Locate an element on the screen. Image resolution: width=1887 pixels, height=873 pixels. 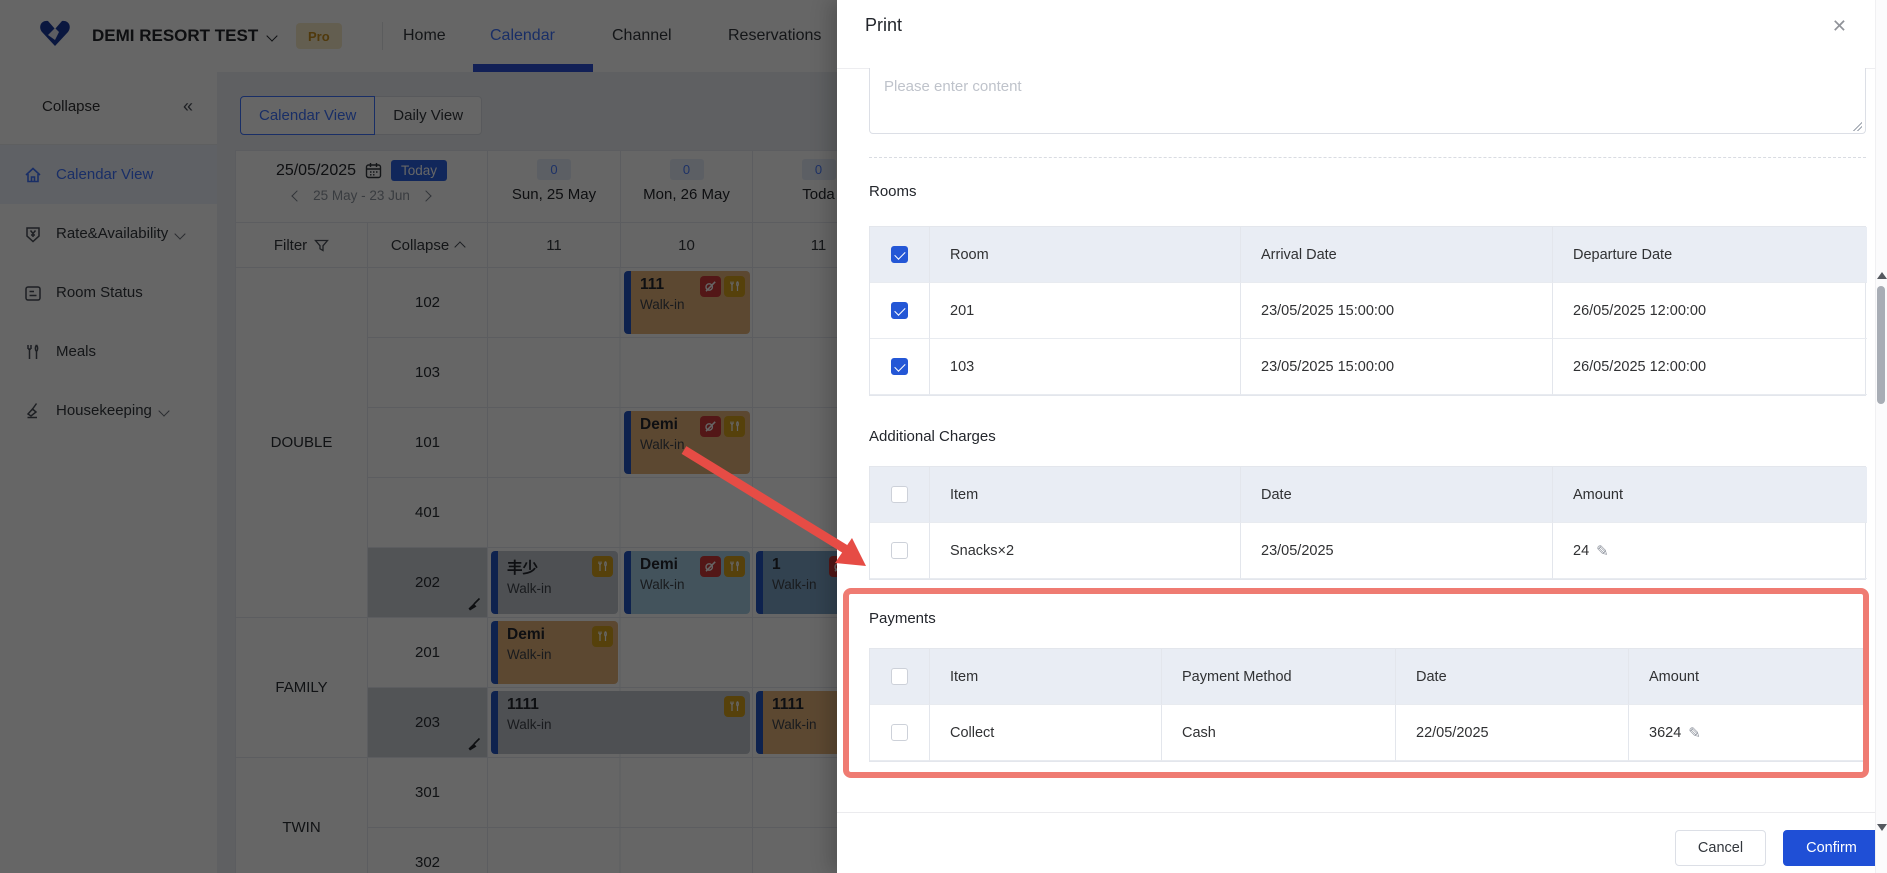
charges-select-all-checkbox is located at coordinates (899, 494).